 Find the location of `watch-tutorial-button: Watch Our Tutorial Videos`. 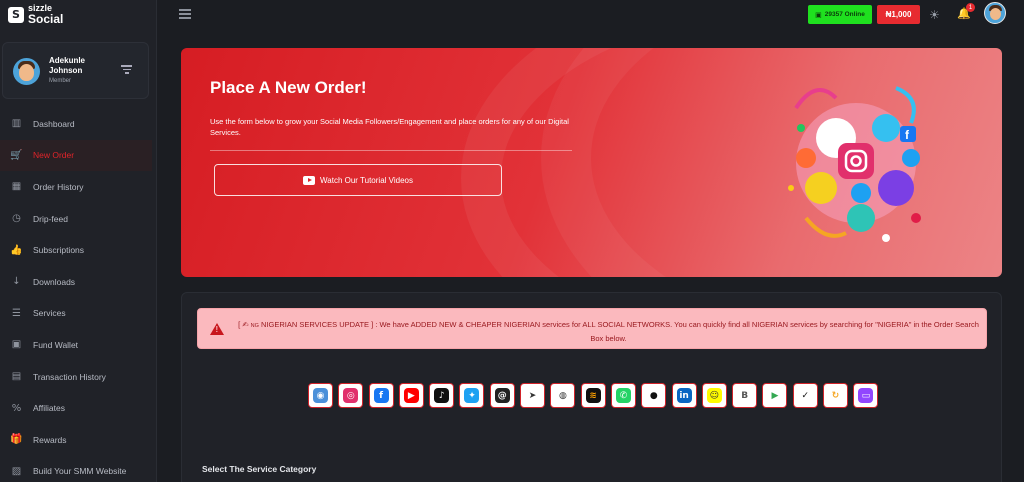

watch-tutorial-button: Watch Our Tutorial Videos is located at coordinates (358, 180).